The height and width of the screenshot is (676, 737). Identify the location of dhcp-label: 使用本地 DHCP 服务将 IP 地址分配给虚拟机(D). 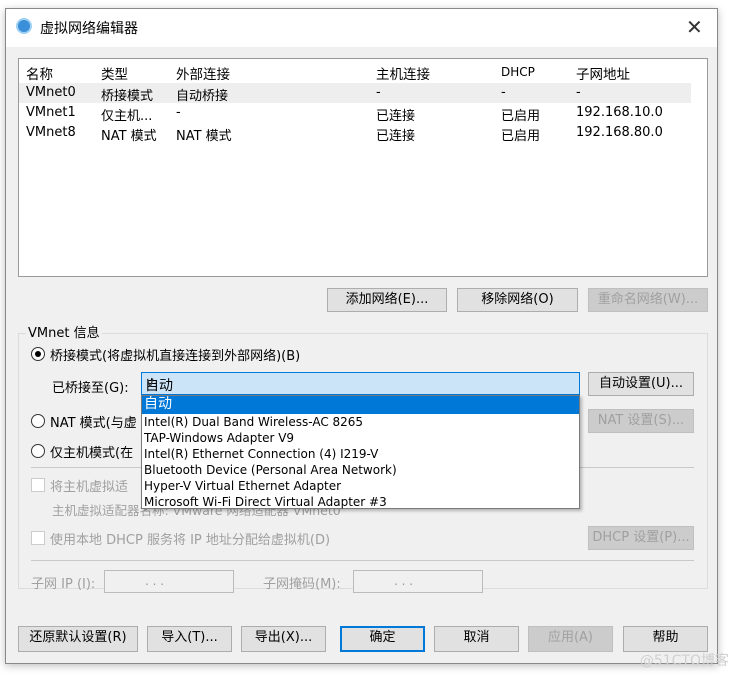
(190, 540).